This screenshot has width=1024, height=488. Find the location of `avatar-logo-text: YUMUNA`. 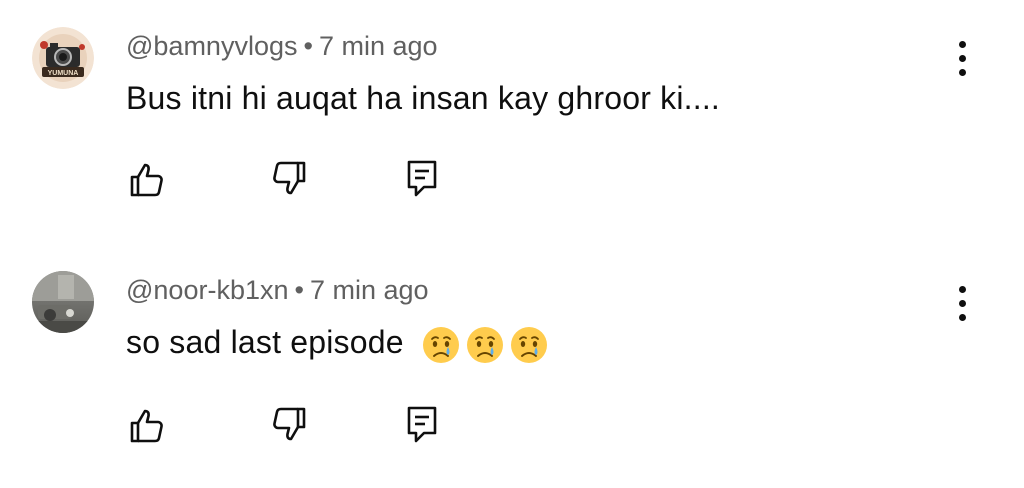

avatar-logo-text: YUMUNA is located at coordinates (63, 73).